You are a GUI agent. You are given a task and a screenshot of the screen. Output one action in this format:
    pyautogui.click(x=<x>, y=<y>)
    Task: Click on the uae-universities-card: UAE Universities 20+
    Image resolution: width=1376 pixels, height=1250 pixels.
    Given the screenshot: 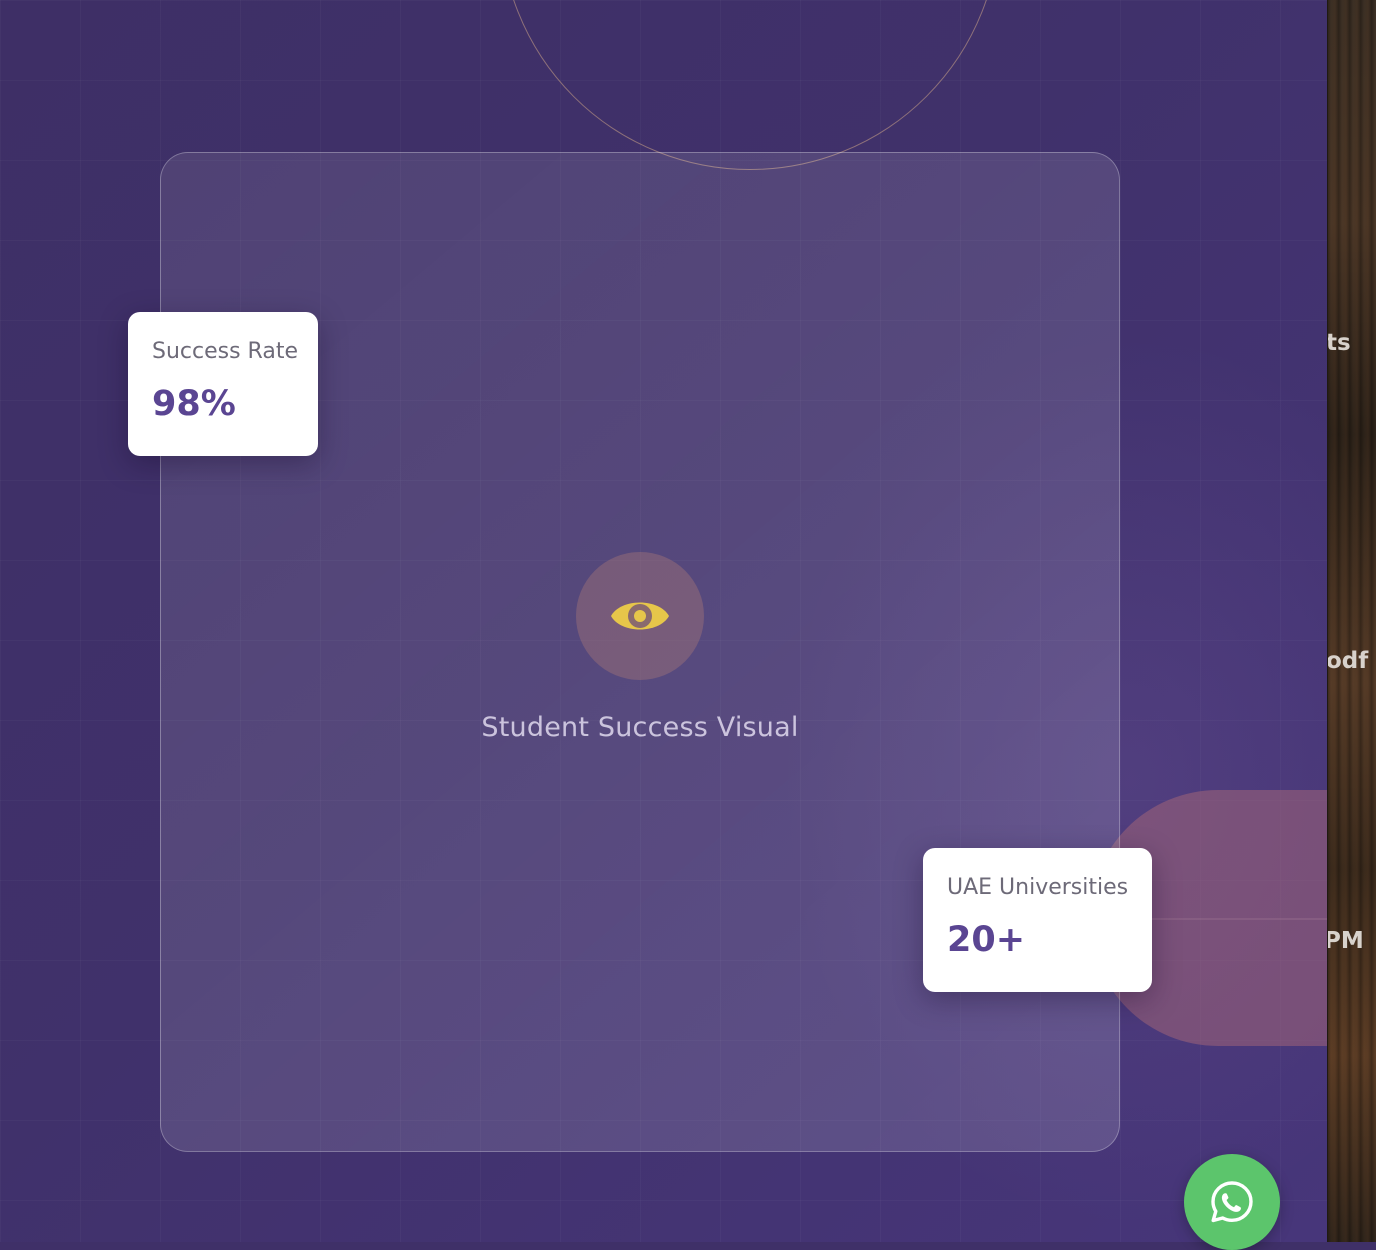 What is the action you would take?
    pyautogui.click(x=1037, y=920)
    